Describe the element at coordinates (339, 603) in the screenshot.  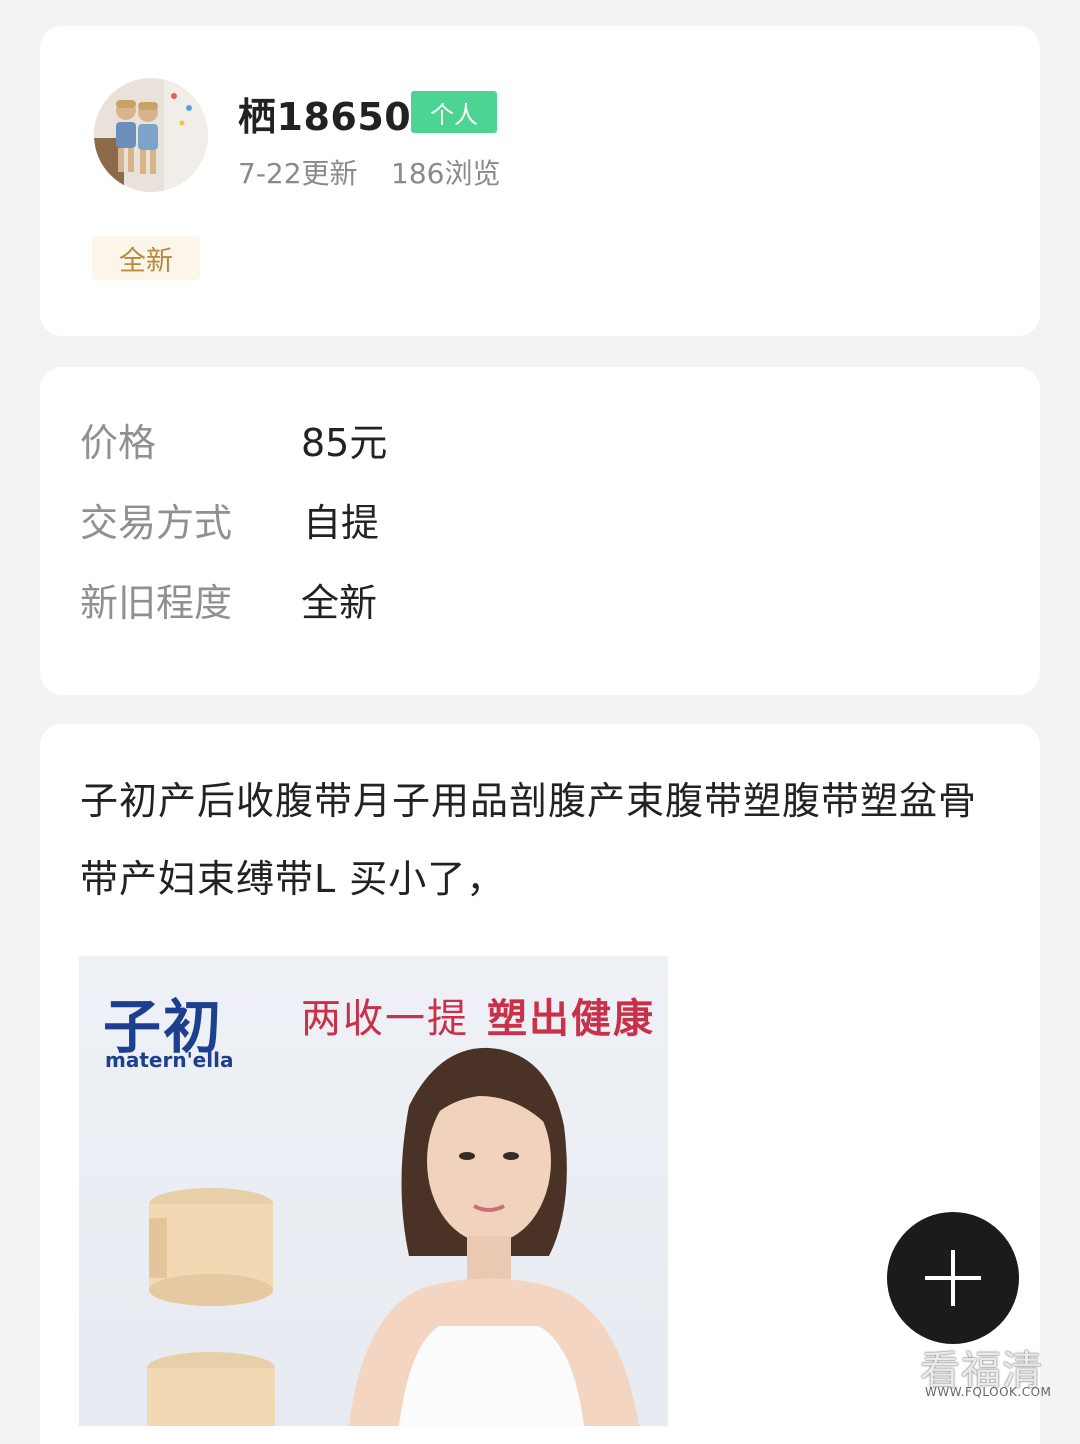
I see `condition-value: 全新` at that location.